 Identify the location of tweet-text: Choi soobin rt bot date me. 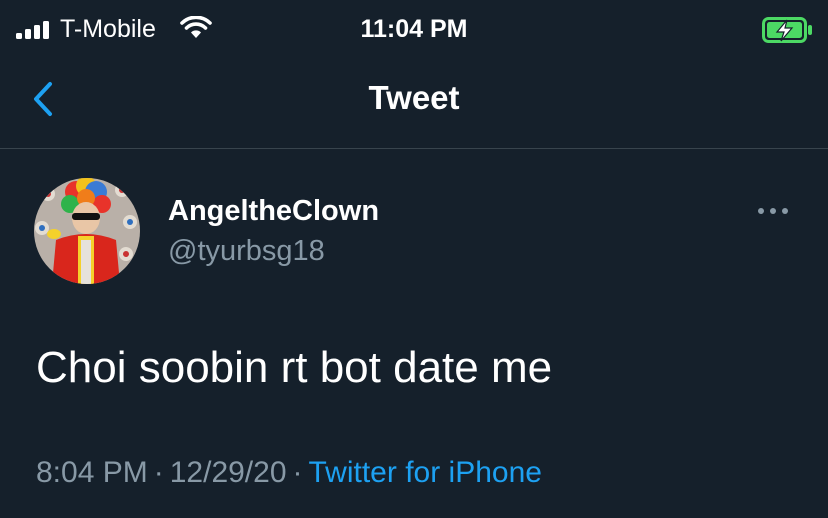
(294, 367).